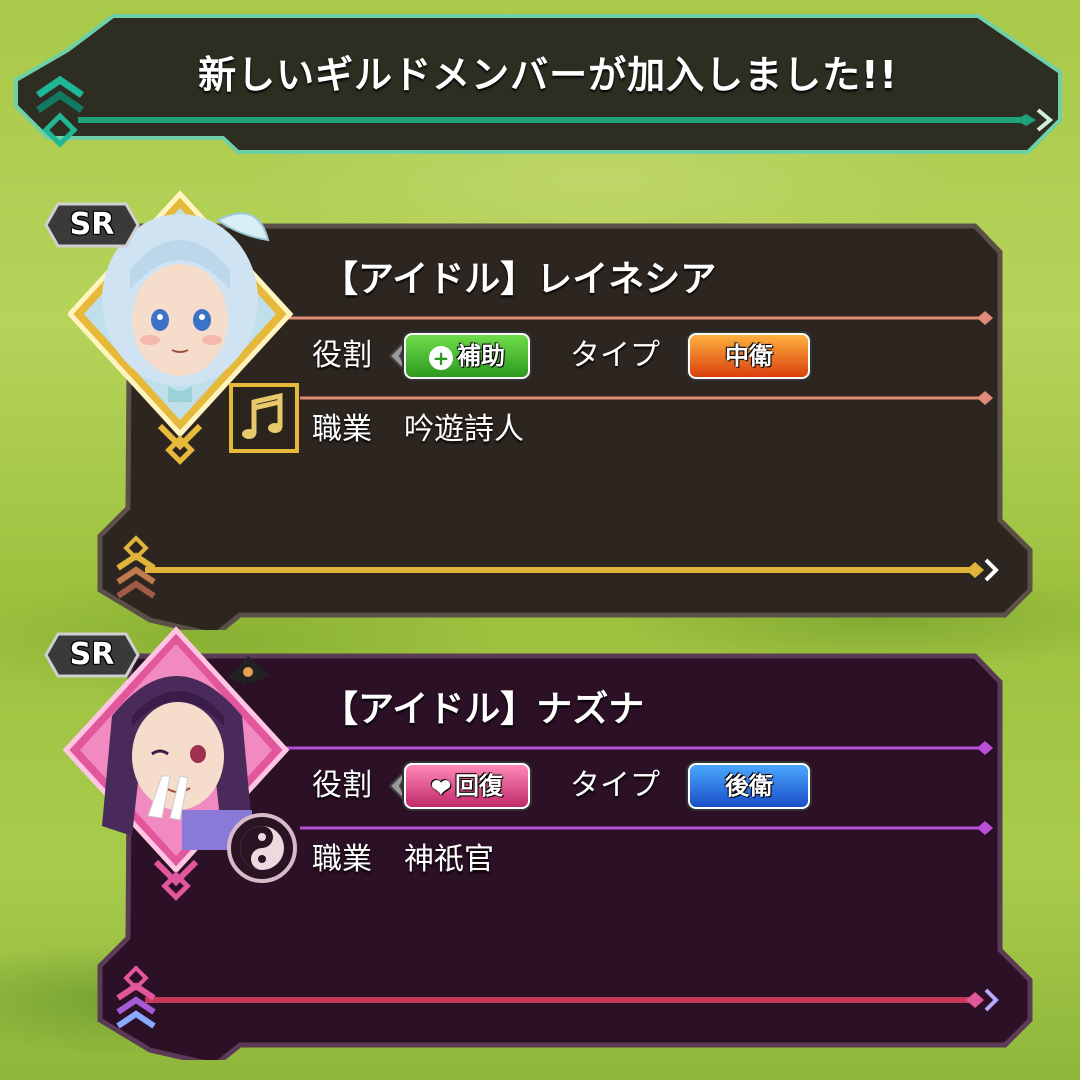  Describe the element at coordinates (264, 418) in the screenshot. I see `music-note-icon` at that location.